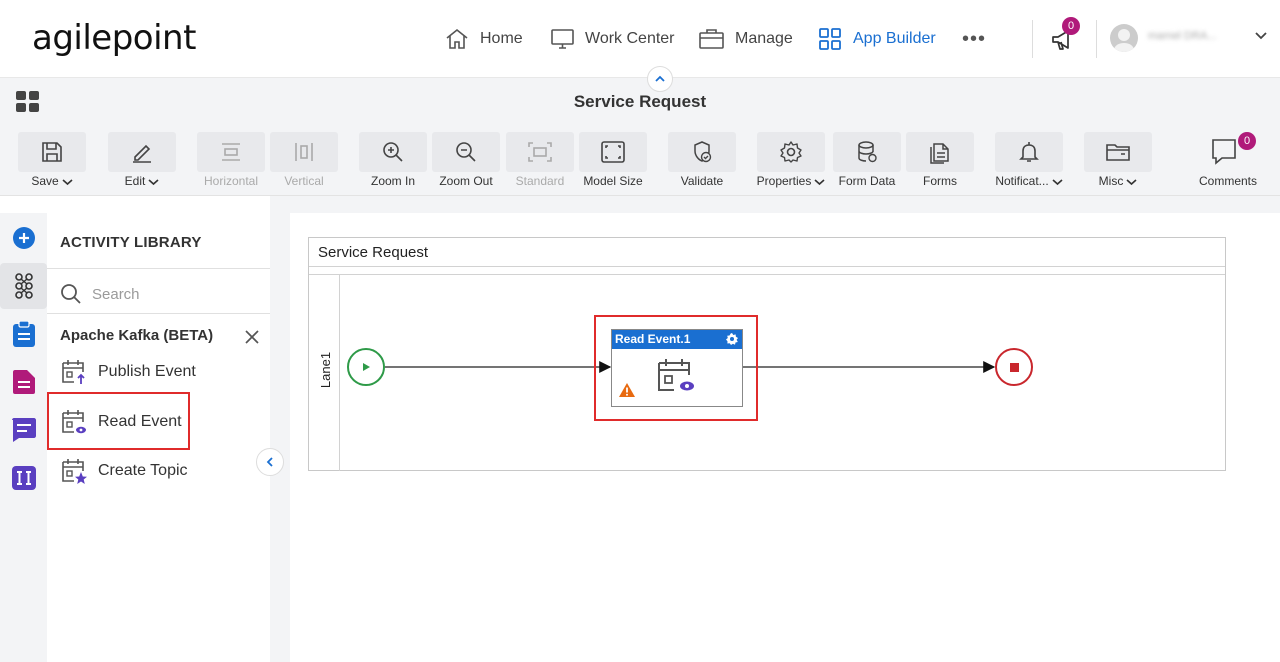 The image size is (1280, 662). What do you see at coordinates (135, 181) in the screenshot?
I see `edit-label: Edit` at bounding box center [135, 181].